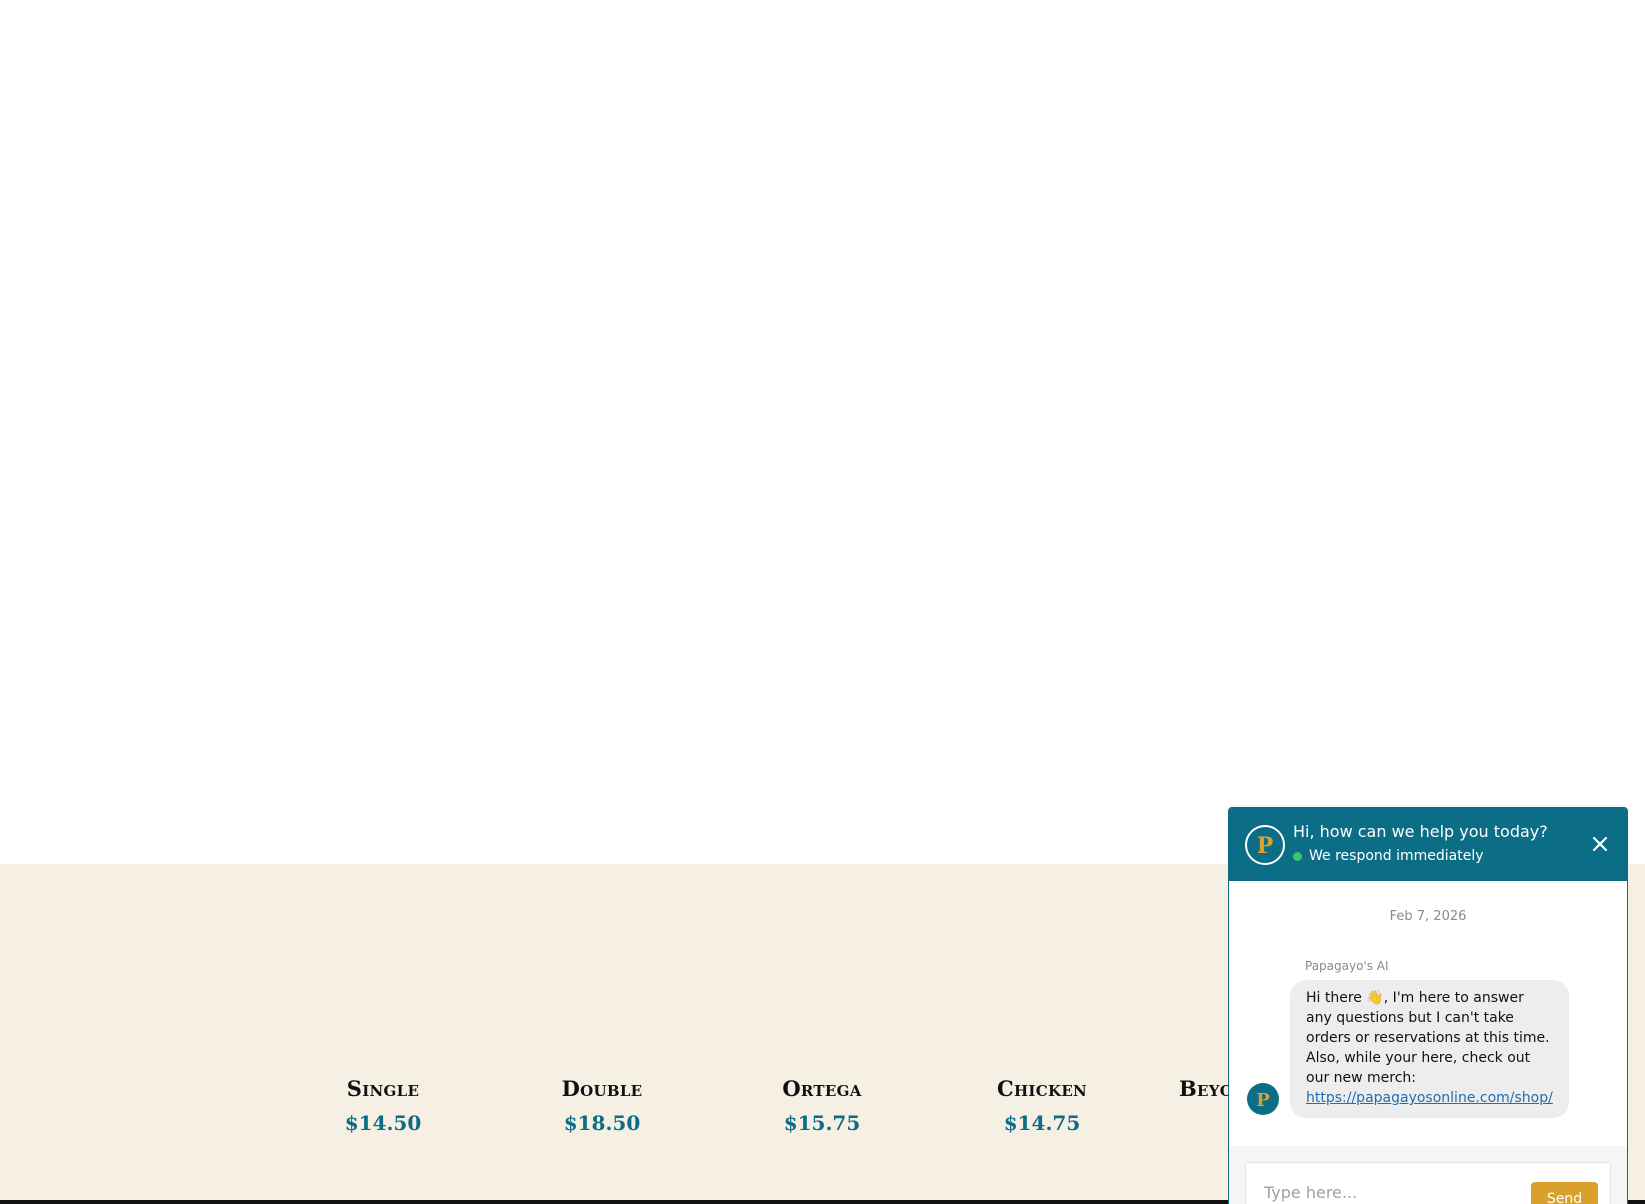 This screenshot has height=1204, width=1645. What do you see at coordinates (383, 1088) in the screenshot?
I see `menu-item-name: Single` at bounding box center [383, 1088].